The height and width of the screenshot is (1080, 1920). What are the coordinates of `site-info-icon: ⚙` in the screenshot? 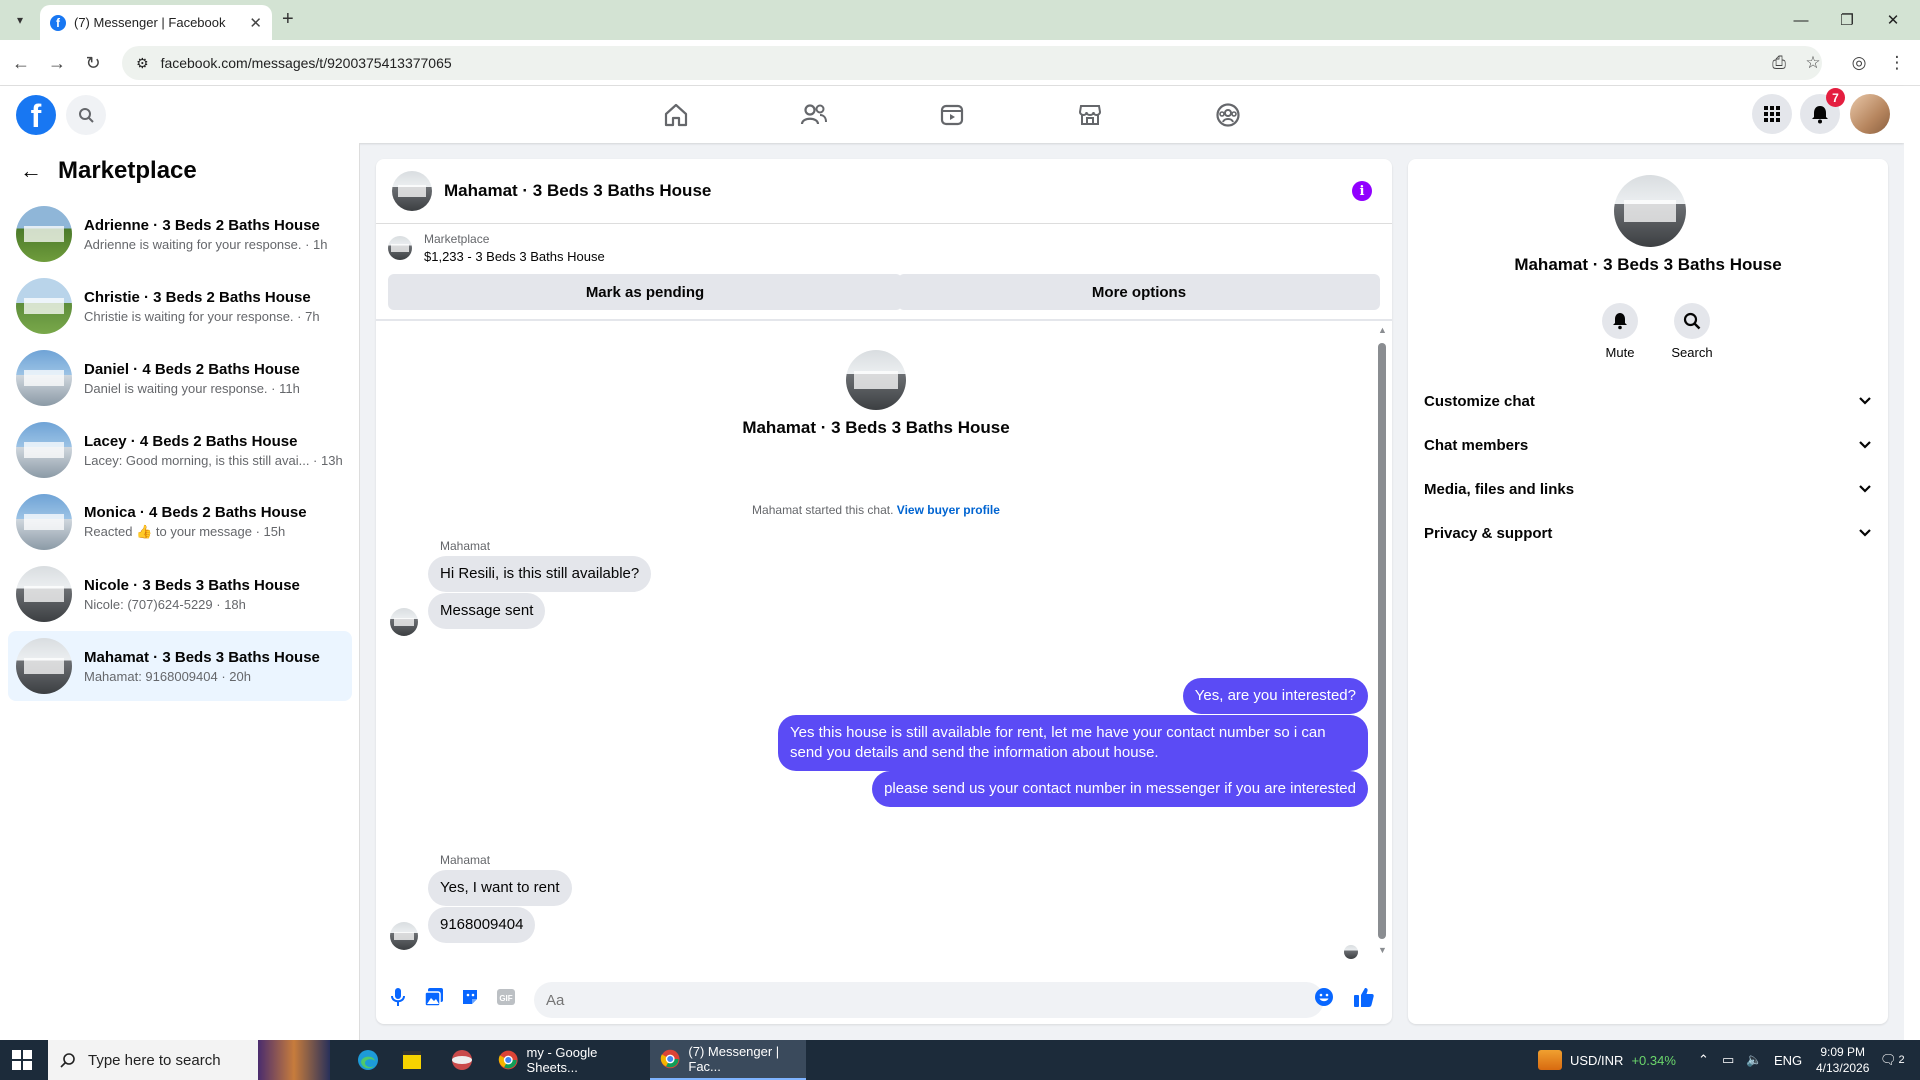 It's located at (142, 63).